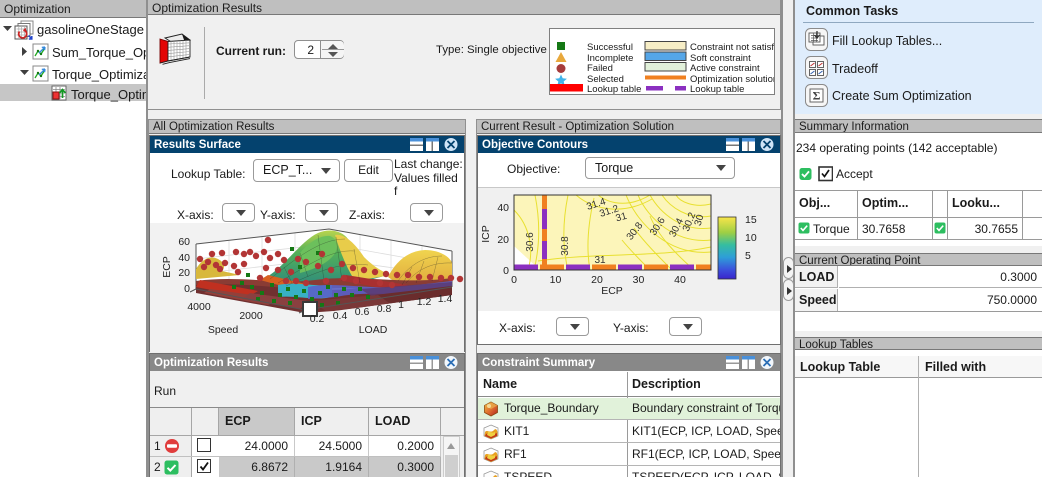 The width and height of the screenshot is (1042, 477). I want to click on svg-text: 1.2, so click(424, 302).